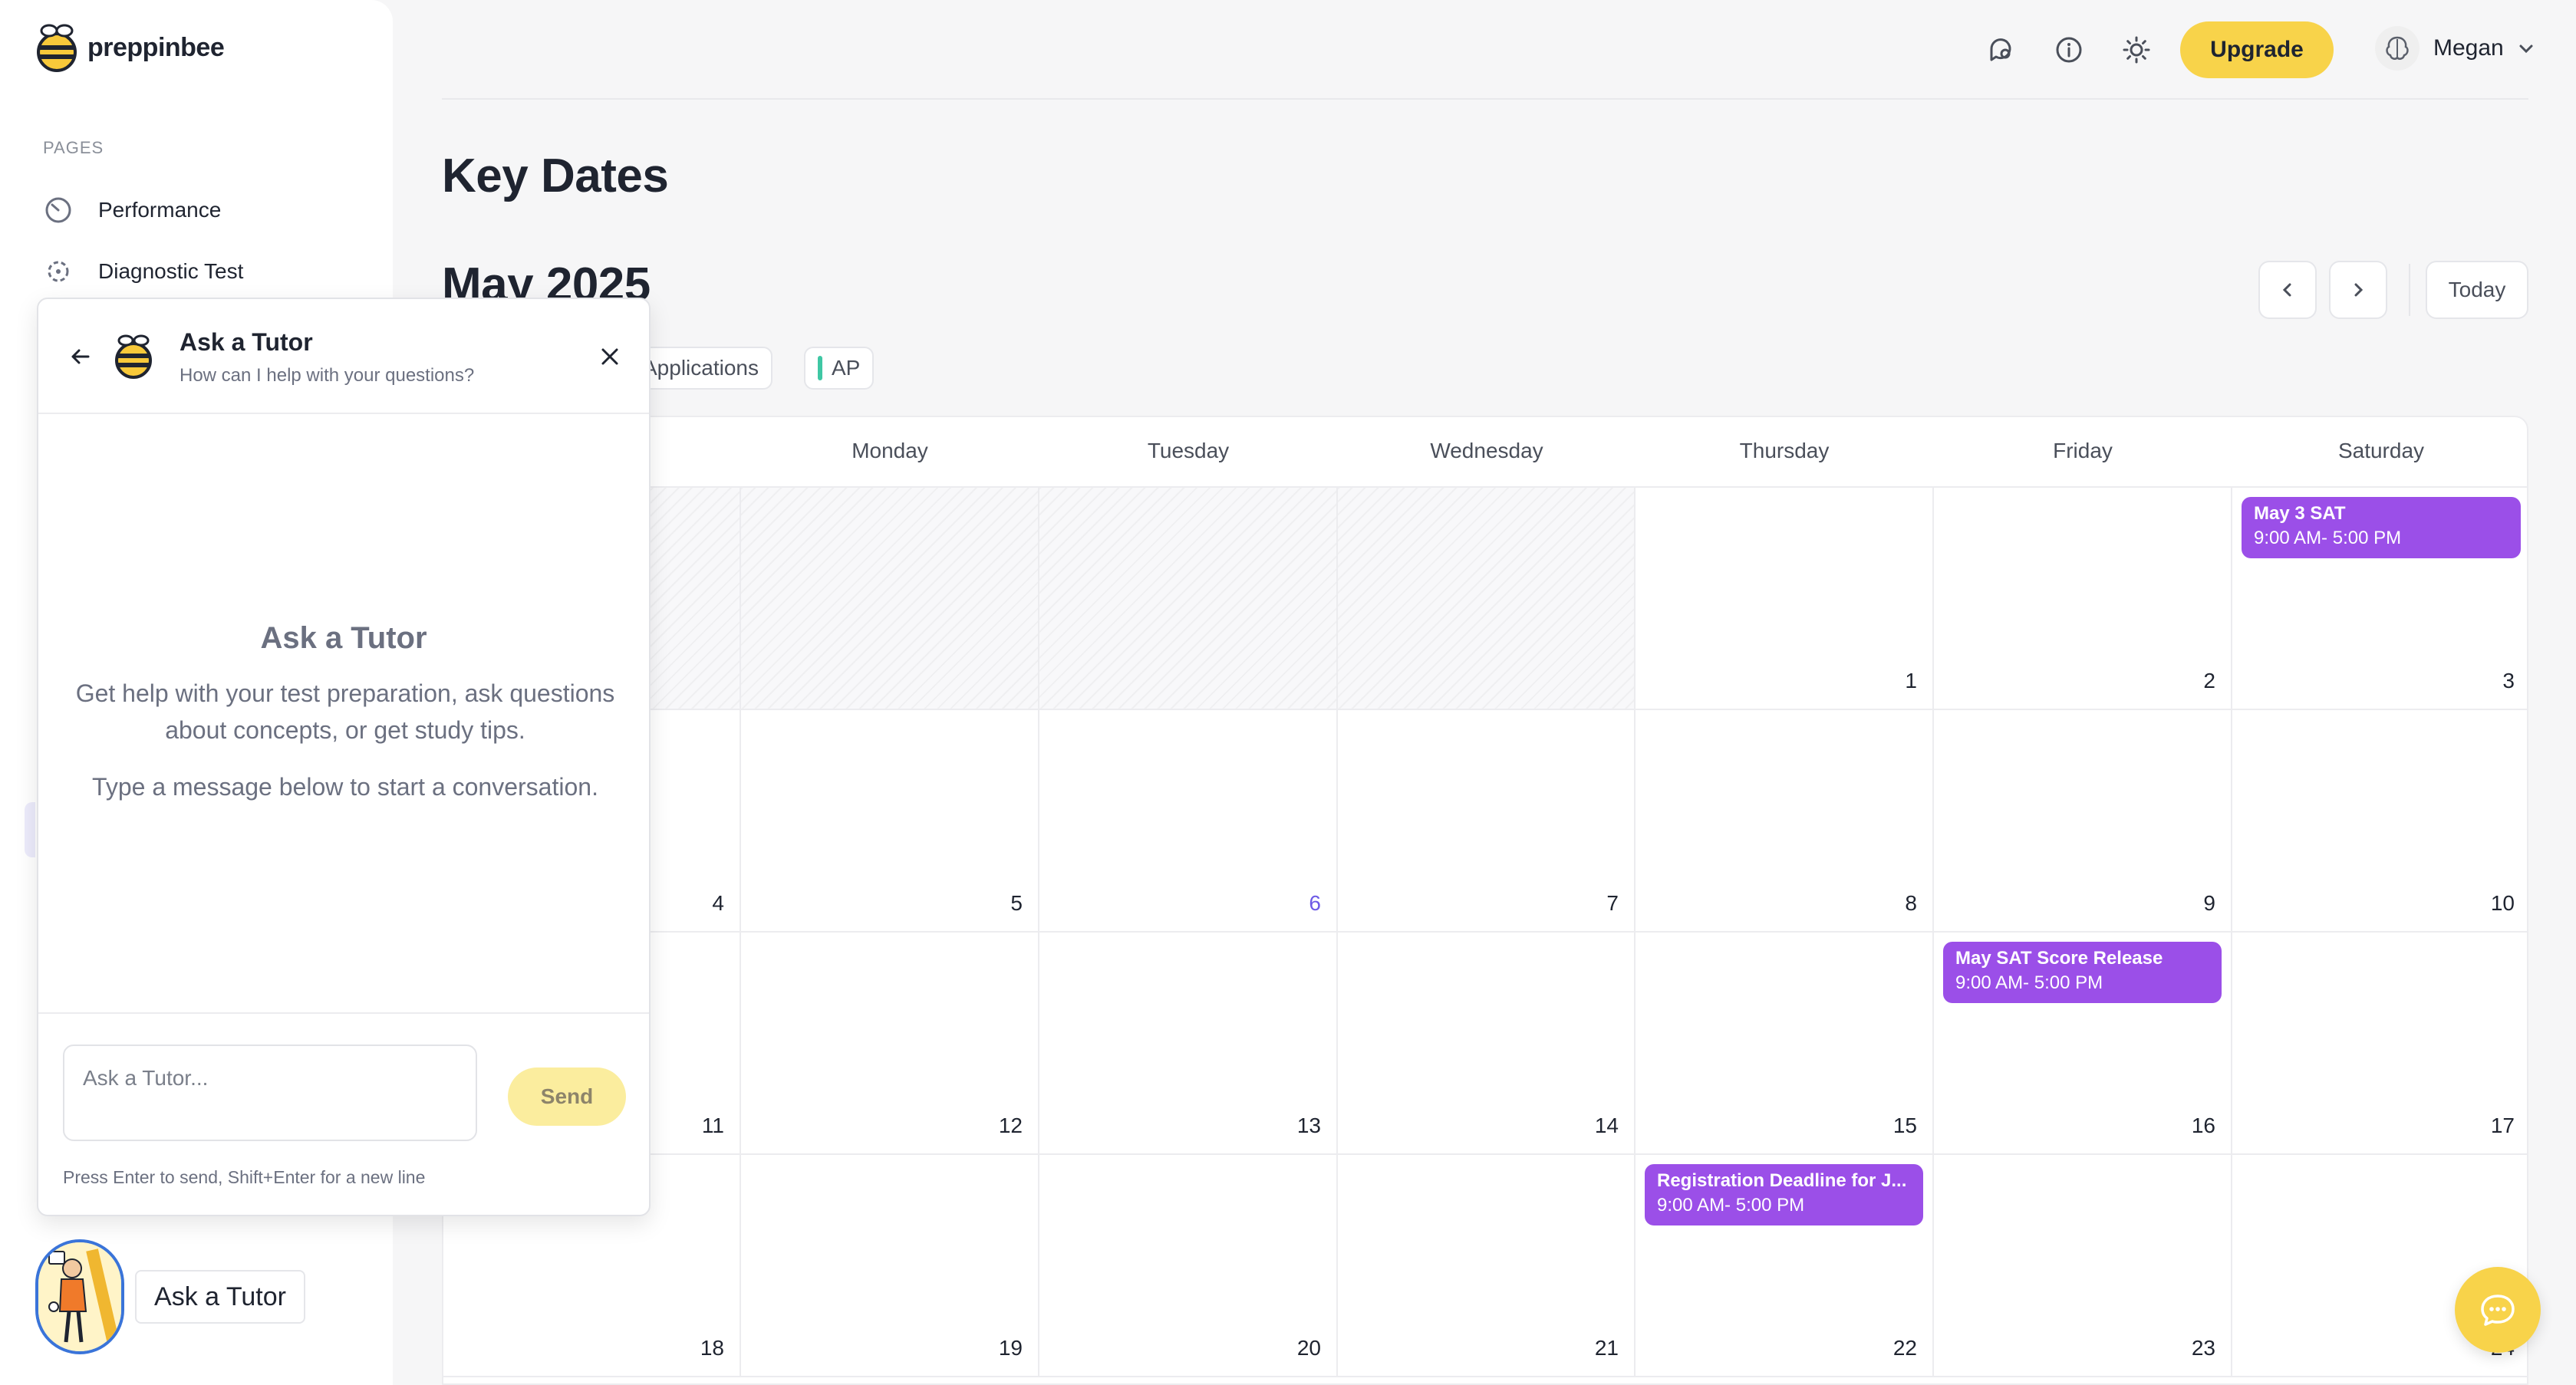 The height and width of the screenshot is (1385, 2576). I want to click on brain-icon, so click(2397, 48).